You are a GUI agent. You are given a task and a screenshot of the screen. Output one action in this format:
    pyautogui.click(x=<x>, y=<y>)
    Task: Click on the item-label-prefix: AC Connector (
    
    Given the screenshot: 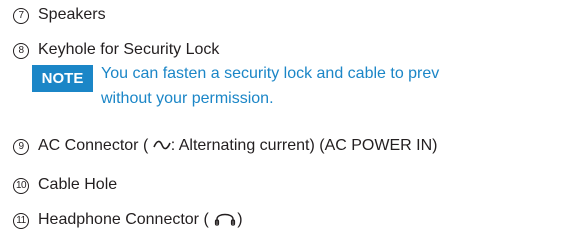 What is the action you would take?
    pyautogui.click(x=93, y=145)
    